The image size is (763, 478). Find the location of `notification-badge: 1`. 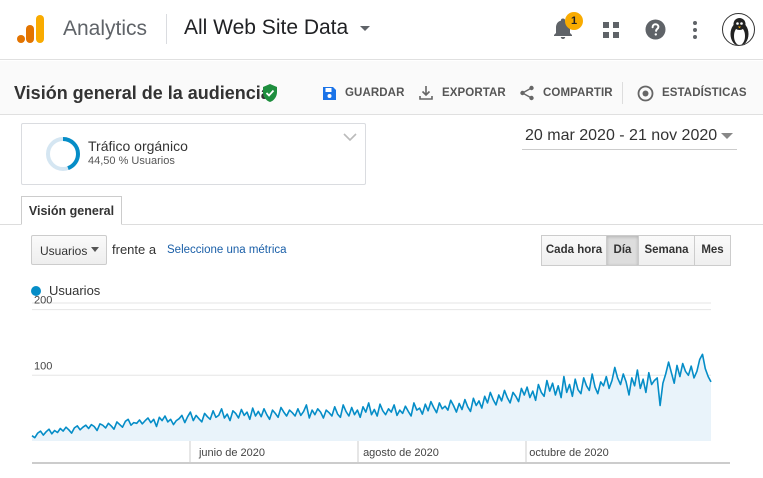

notification-badge: 1 is located at coordinates (574, 21).